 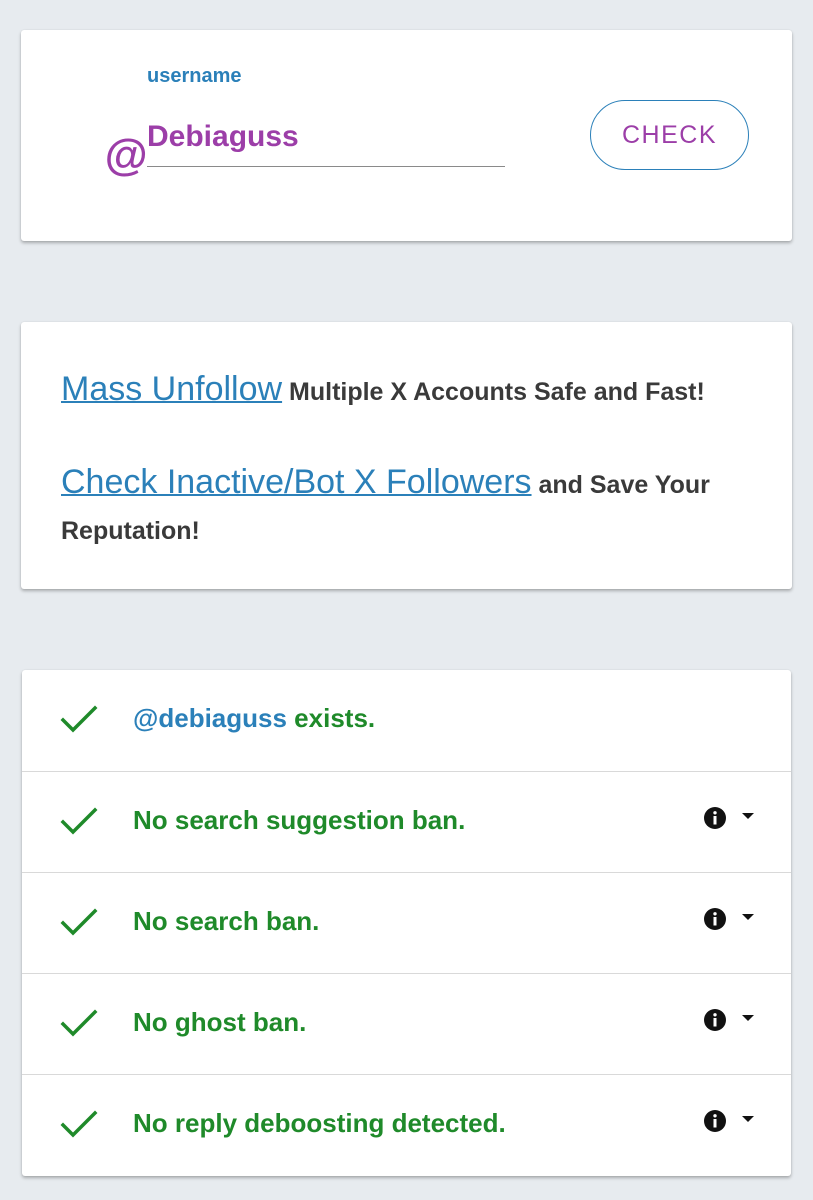 What do you see at coordinates (220, 1022) in the screenshot?
I see `result-text-ghost-ban: No ghost ban.` at bounding box center [220, 1022].